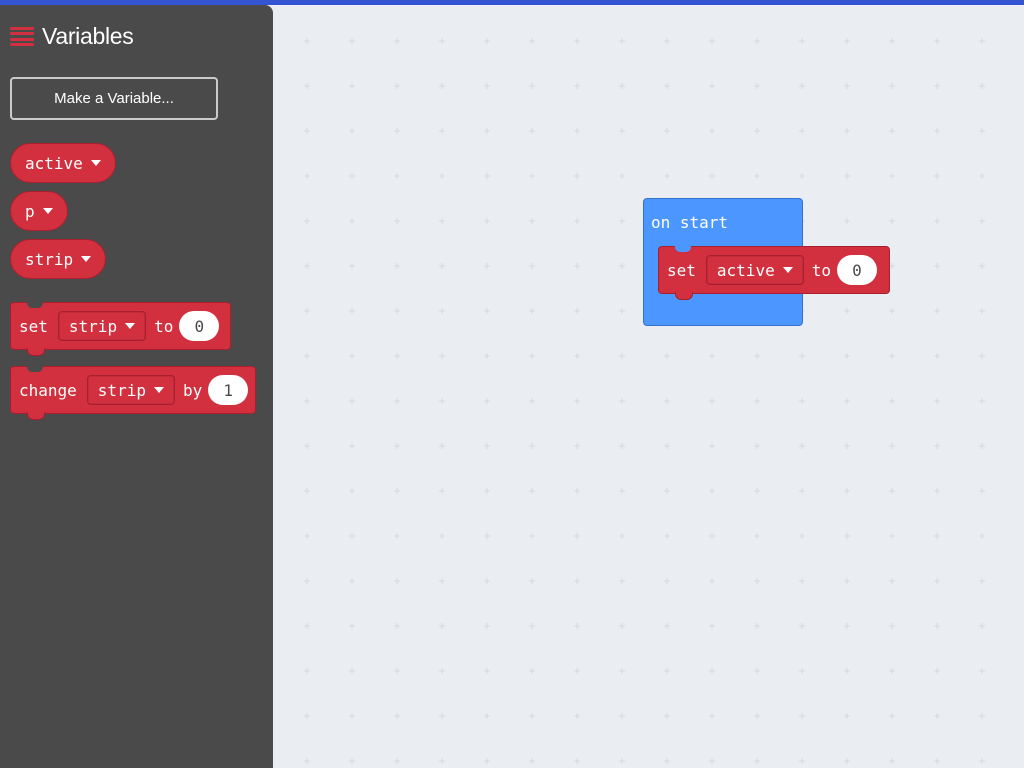  I want to click on variable-dropdown: active, so click(754, 270).